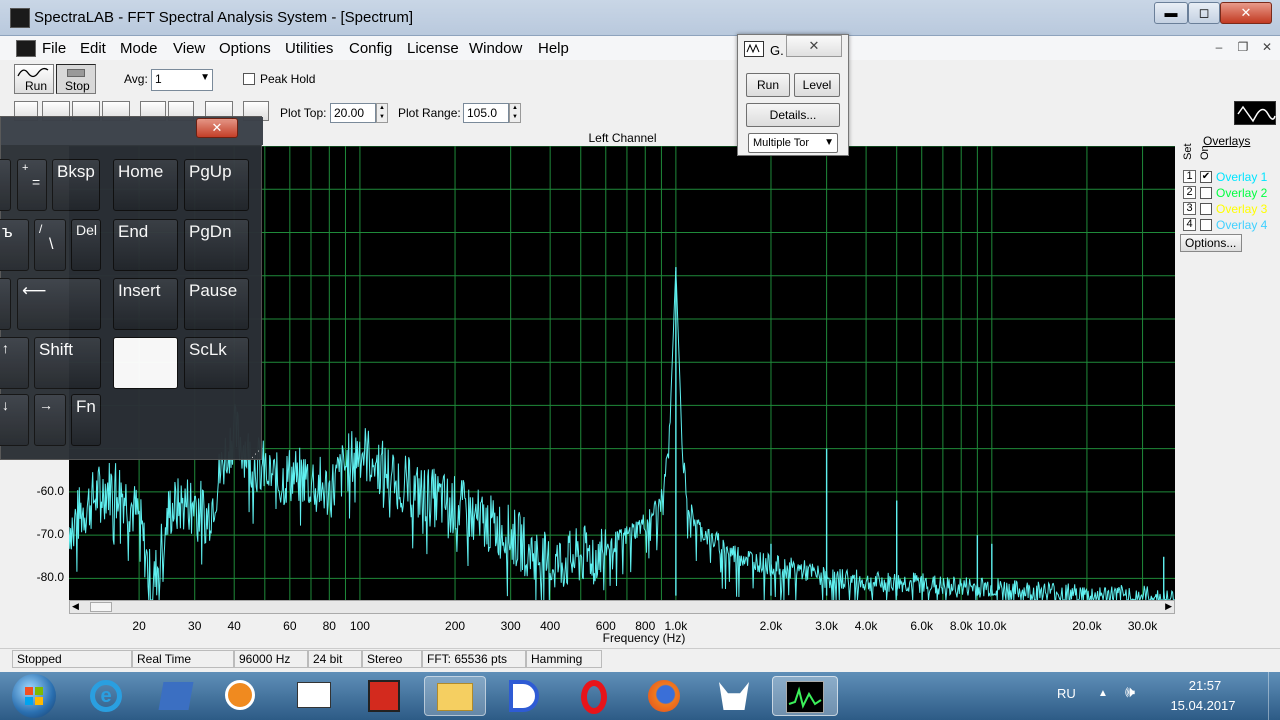 The height and width of the screenshot is (720, 1280). I want to click on key-slash-bottom: \, so click(51, 244).